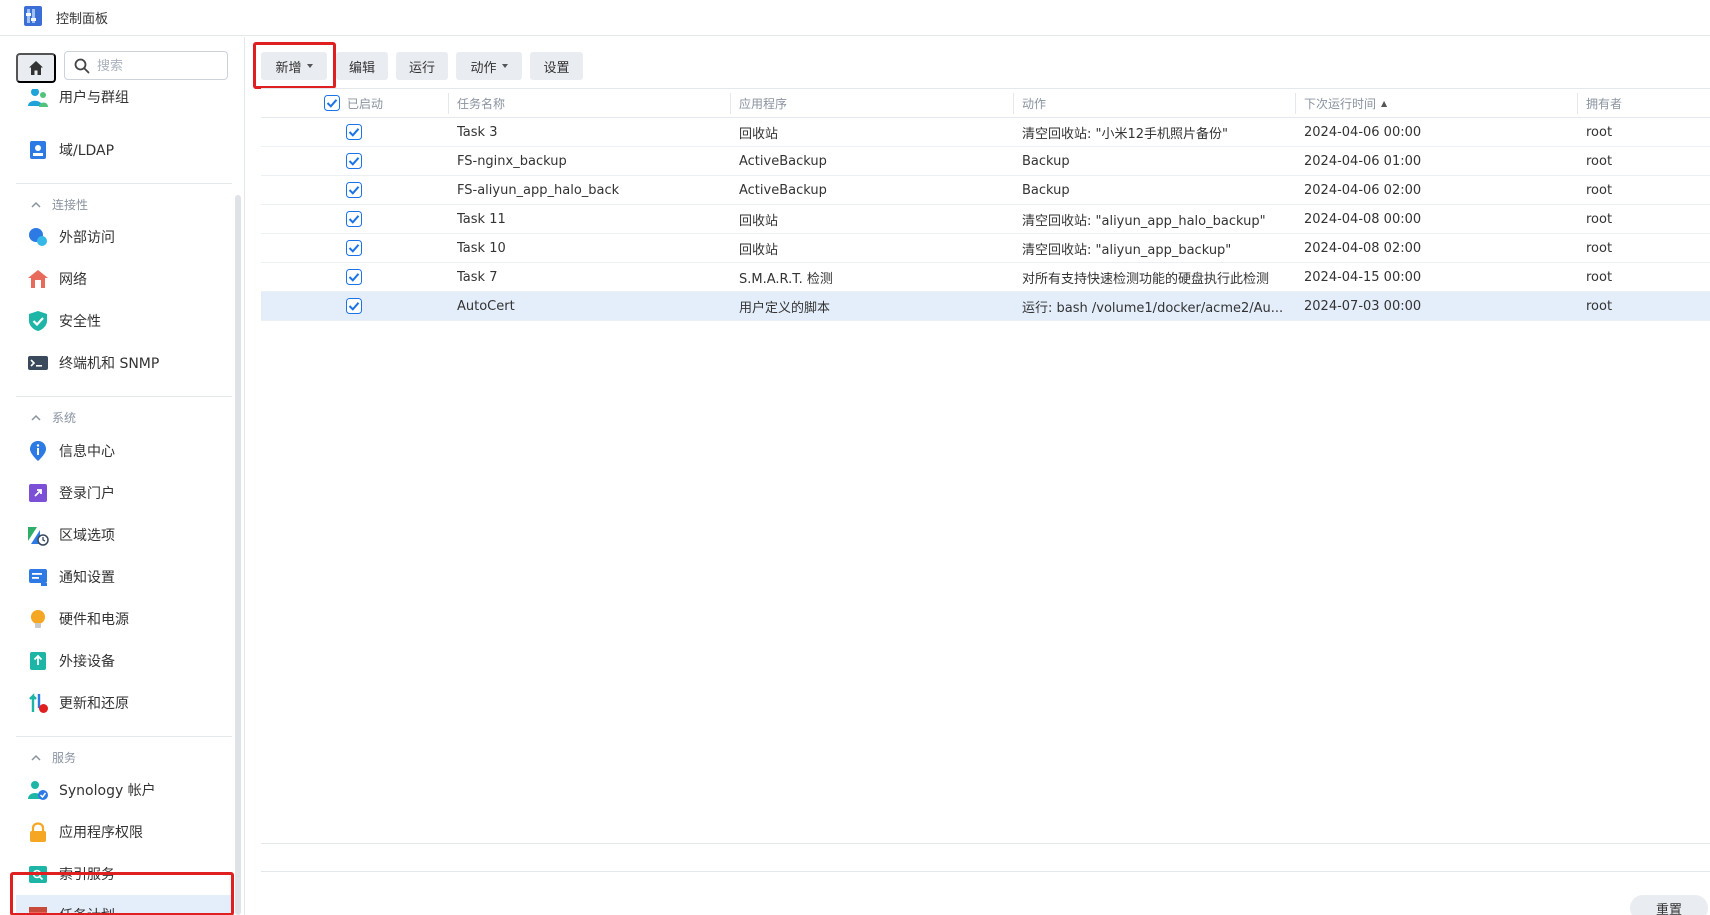 This screenshot has width=1710, height=915. I want to click on sidebar-item-hardware-power: 硬件和电源, so click(124, 619).